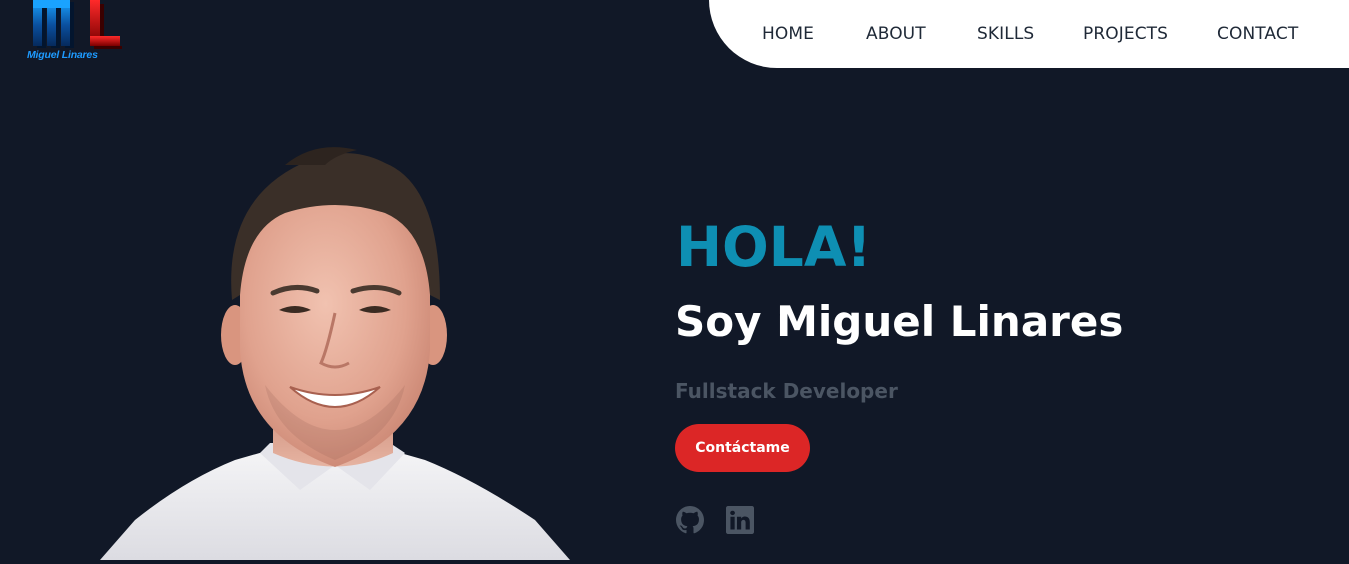  What do you see at coordinates (788, 34) in the screenshot?
I see `nav-item-home: HOME` at bounding box center [788, 34].